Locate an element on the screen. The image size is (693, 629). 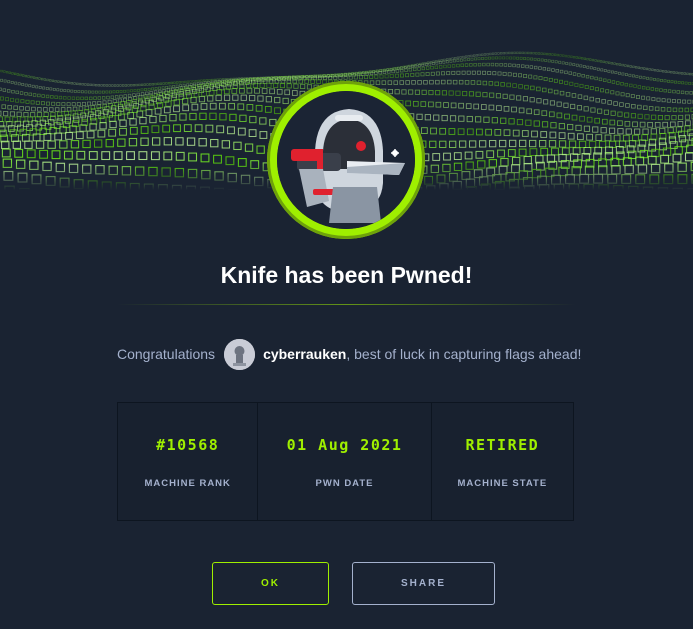
machine-state-value: RETIRED is located at coordinates (502, 445).